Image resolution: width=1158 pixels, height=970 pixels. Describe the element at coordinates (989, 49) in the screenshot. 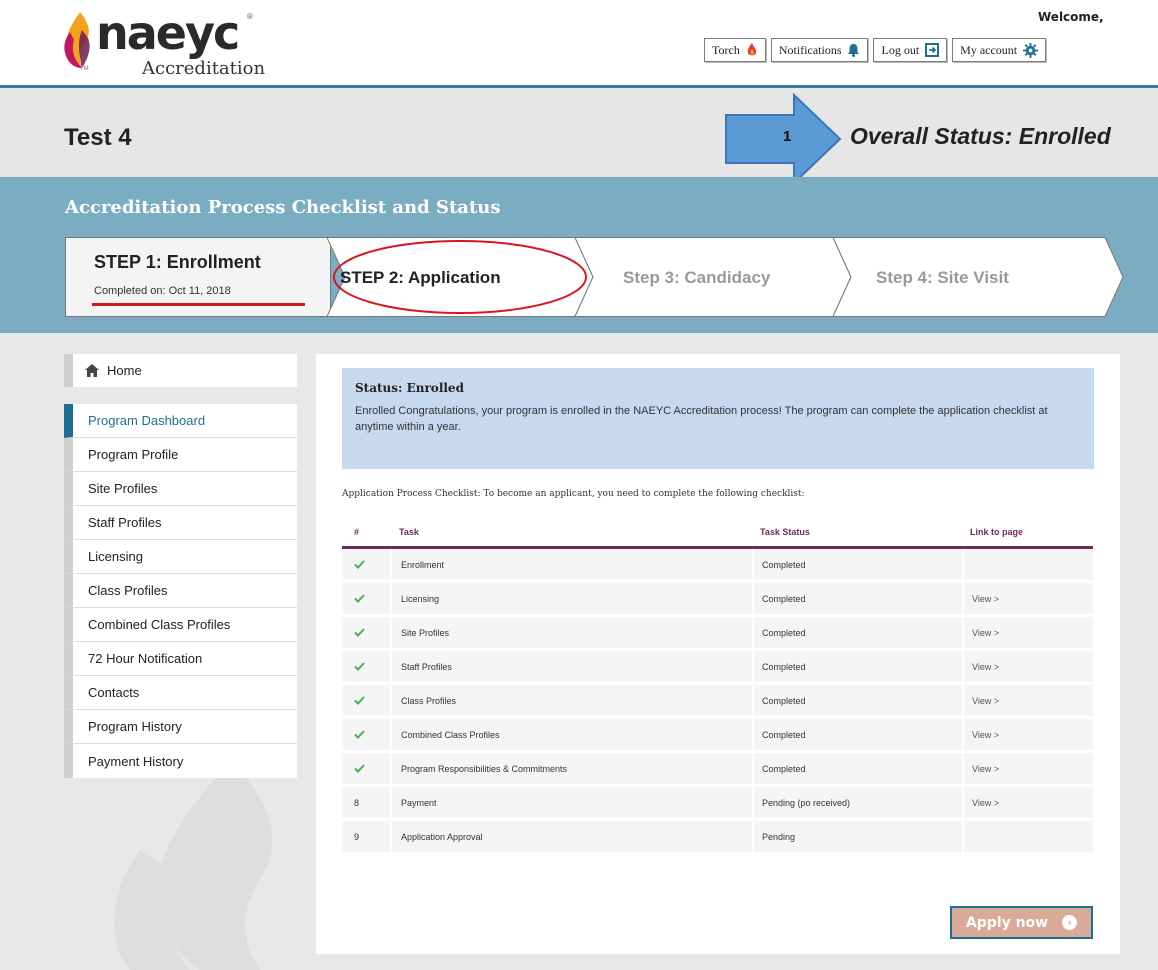

I see `my-account-label: My account` at that location.